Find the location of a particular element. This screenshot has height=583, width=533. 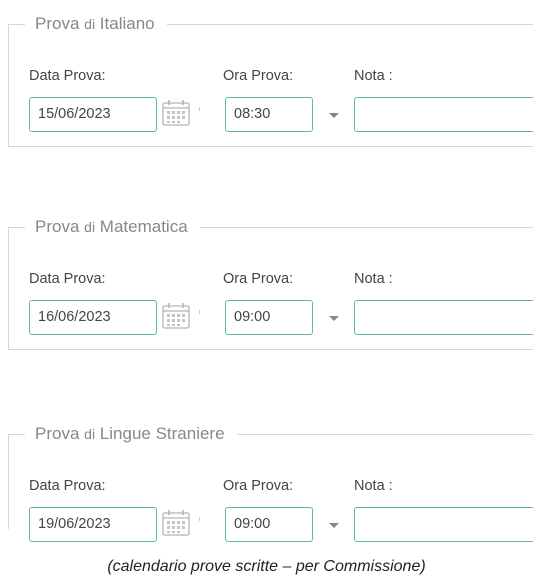

fieldset-legend: Prova di Italiano is located at coordinates (96, 24).